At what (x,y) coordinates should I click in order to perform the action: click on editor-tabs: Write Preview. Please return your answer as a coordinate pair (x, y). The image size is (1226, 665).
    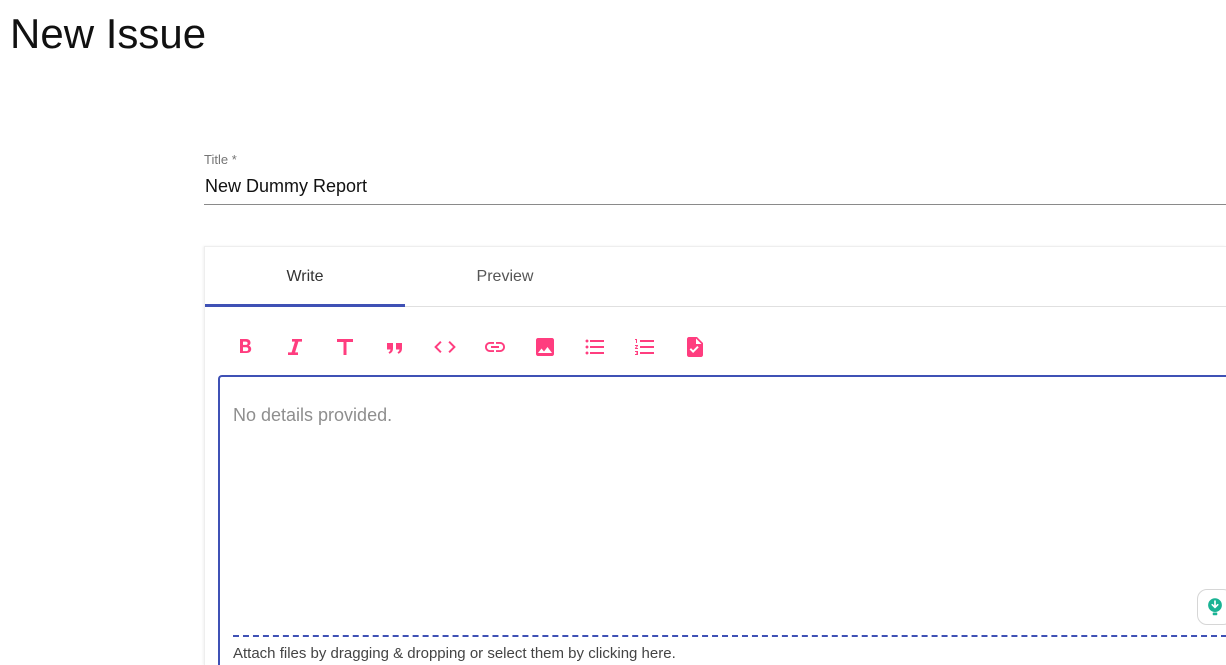
    Looking at the image, I should click on (715, 277).